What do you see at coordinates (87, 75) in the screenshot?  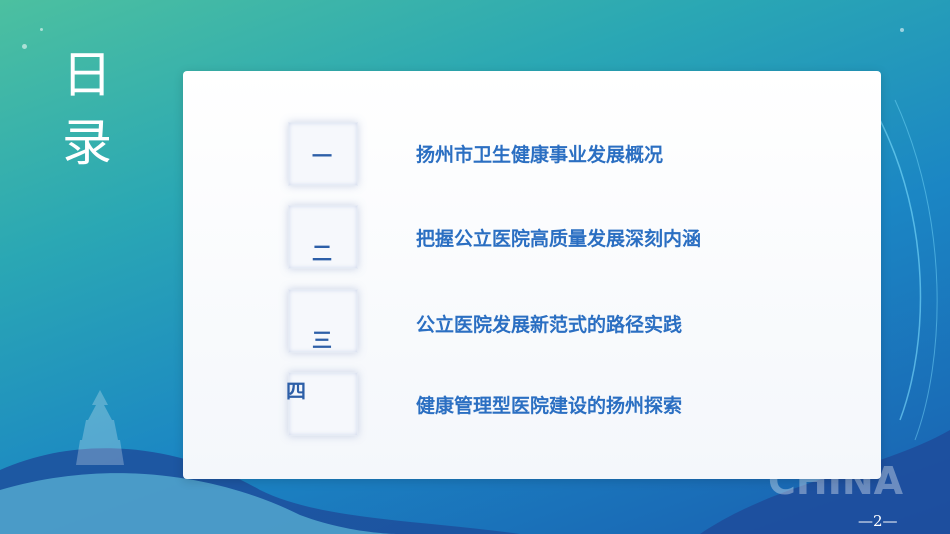 I see `toc-heading-char-1: 日` at bounding box center [87, 75].